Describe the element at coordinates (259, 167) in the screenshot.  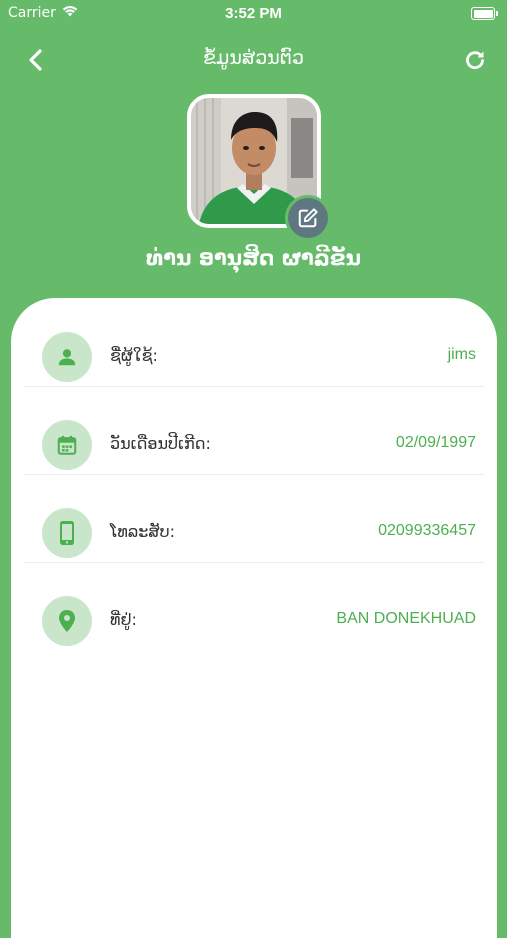
I see `profile-avatar-container` at that location.